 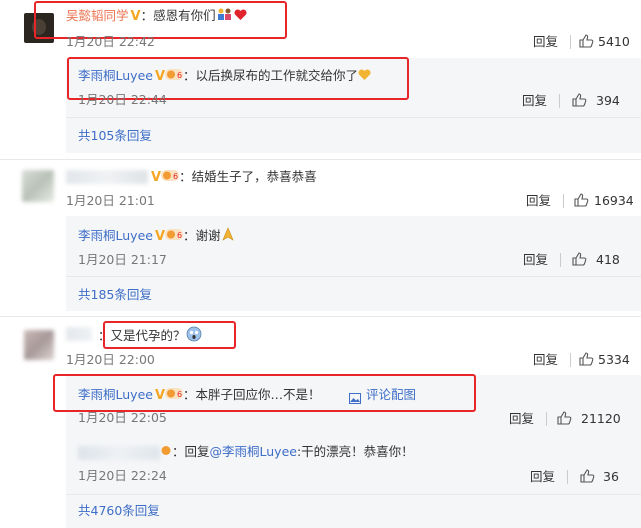 I want to click on more-replies-link: 共105条回复, so click(x=115, y=136).